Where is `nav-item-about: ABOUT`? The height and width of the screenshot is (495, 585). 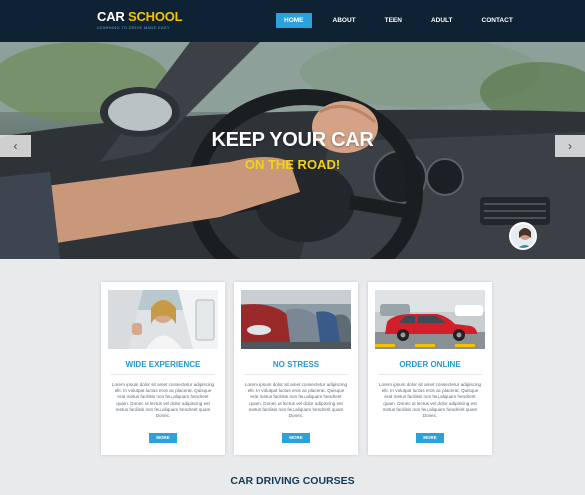
nav-item-about: ABOUT is located at coordinates (344, 20).